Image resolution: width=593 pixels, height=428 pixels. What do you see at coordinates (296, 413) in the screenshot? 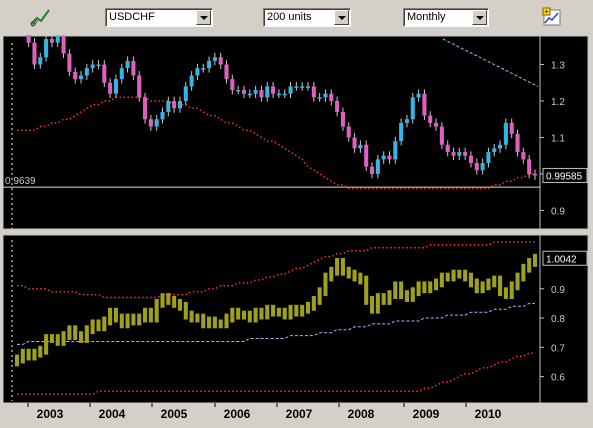
I see `x-axis: 2003 2004 2005 2006 2007 2008 2009 2010` at bounding box center [296, 413].